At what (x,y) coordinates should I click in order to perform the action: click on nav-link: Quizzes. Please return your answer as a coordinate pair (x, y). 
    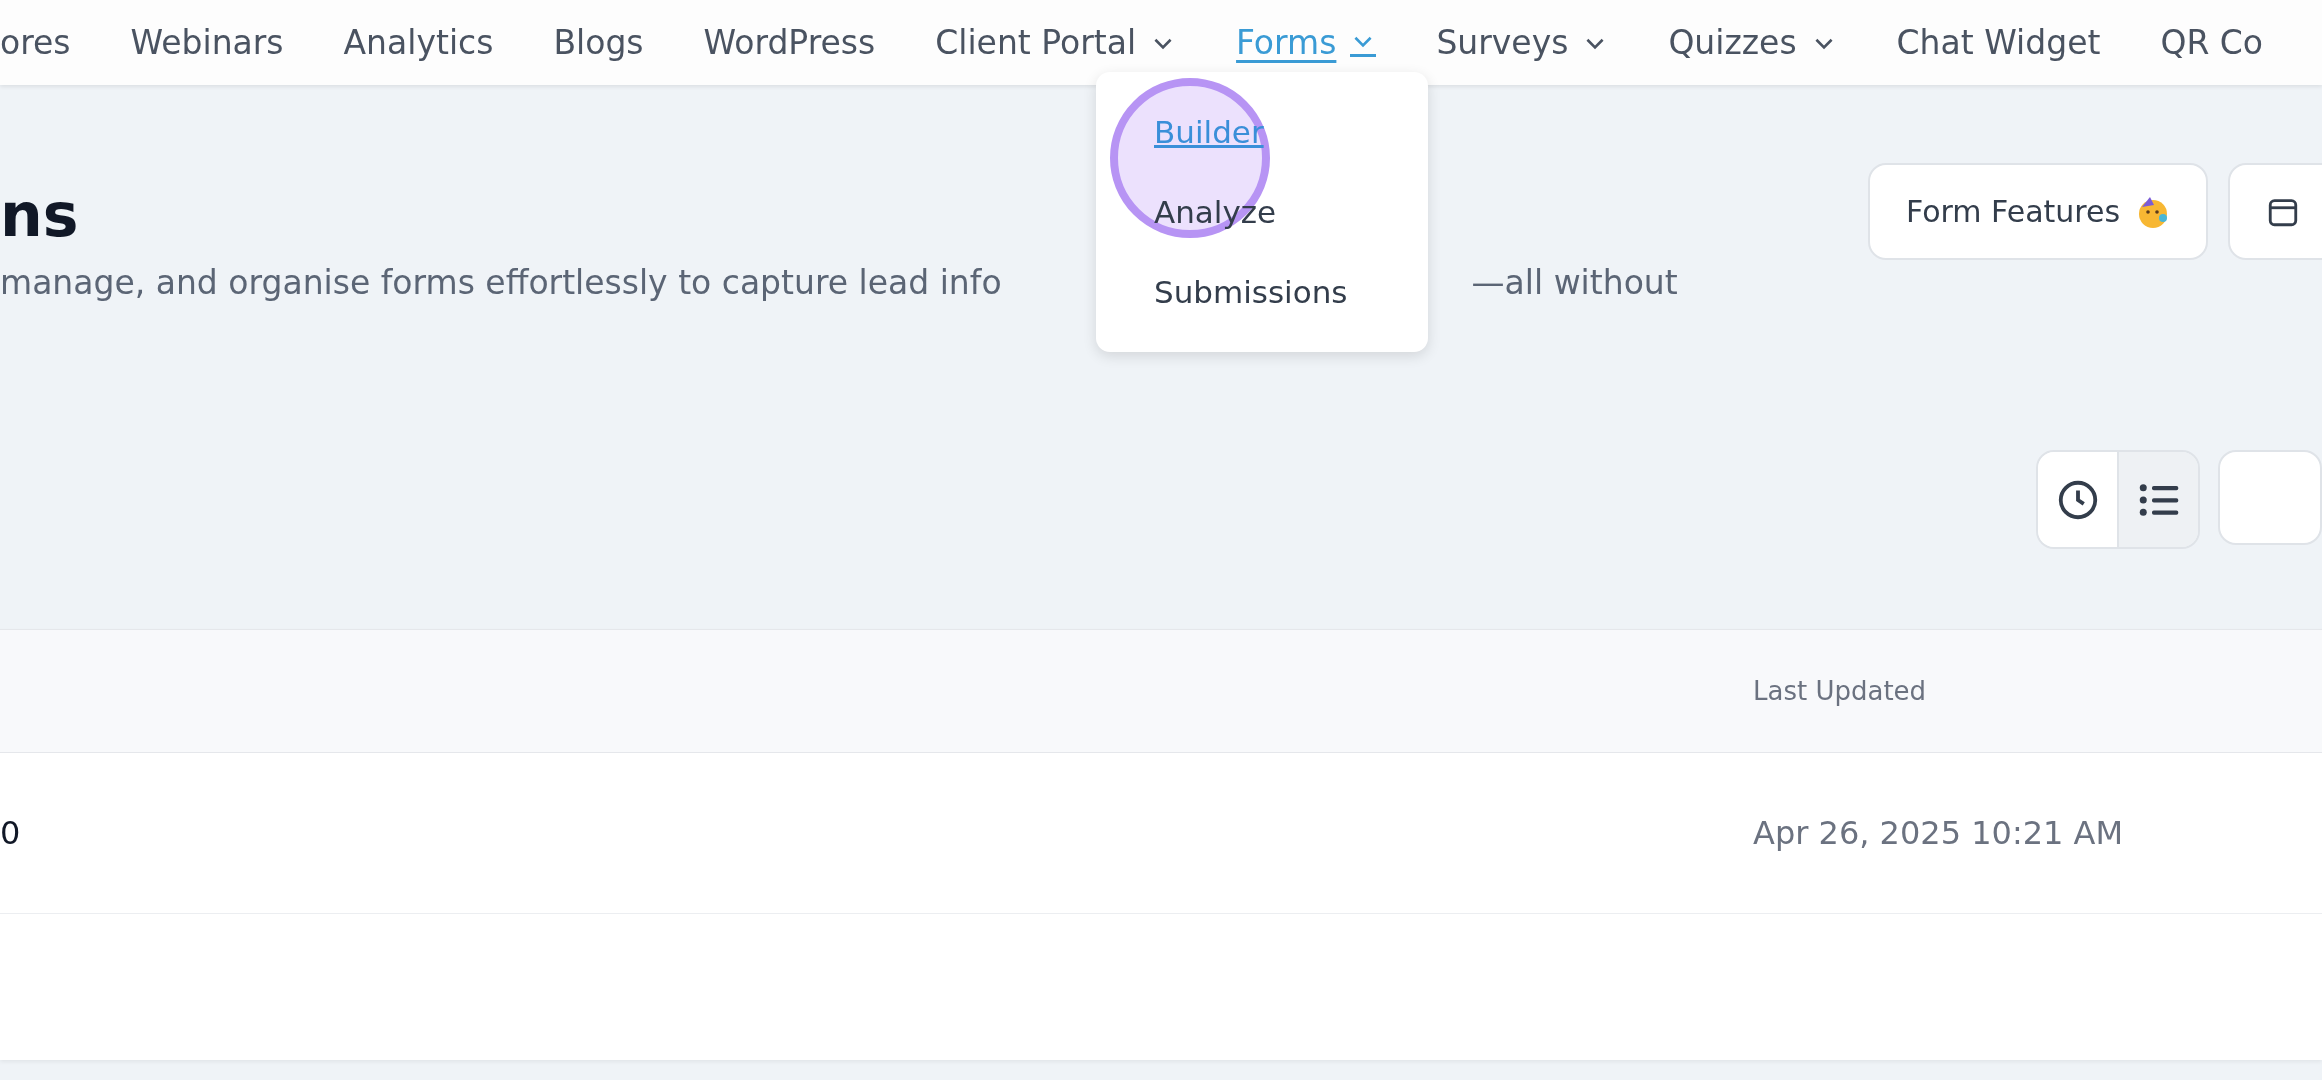
    Looking at the image, I should click on (1752, 42).